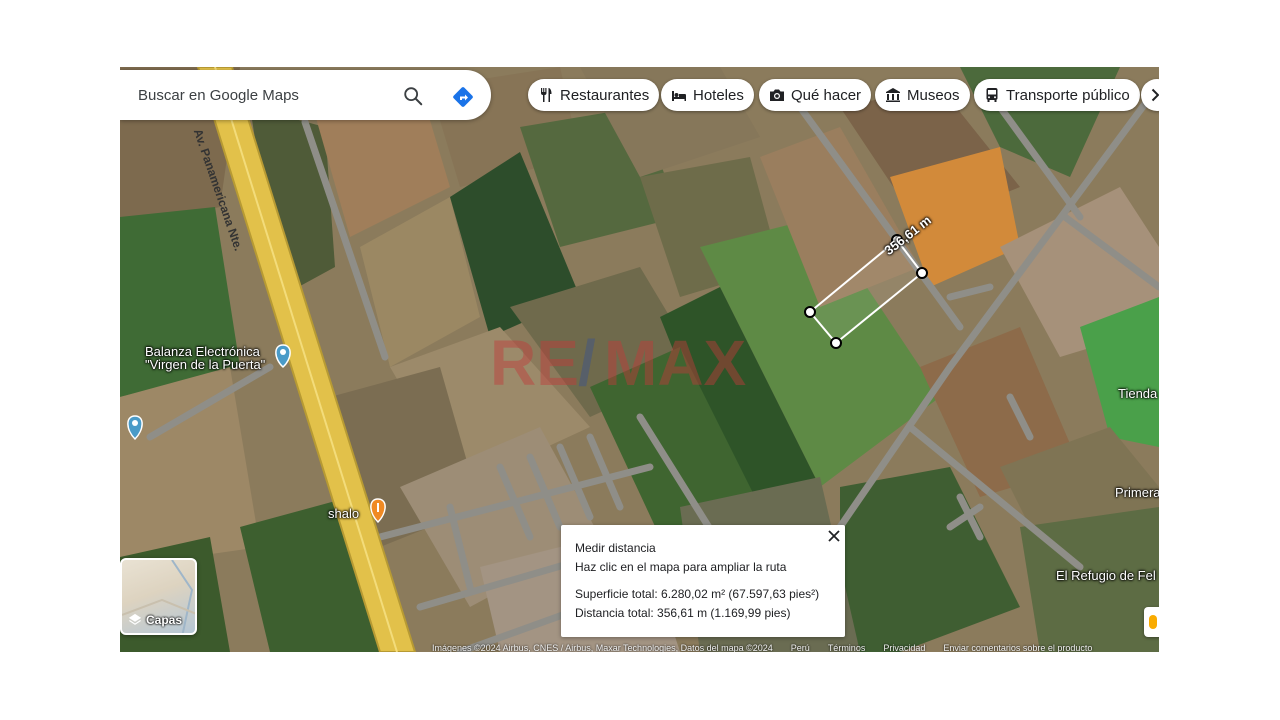 Image resolution: width=1280 pixels, height=720 pixels. Describe the element at coordinates (158, 596) in the screenshot. I see `layers-button: Capas` at that location.